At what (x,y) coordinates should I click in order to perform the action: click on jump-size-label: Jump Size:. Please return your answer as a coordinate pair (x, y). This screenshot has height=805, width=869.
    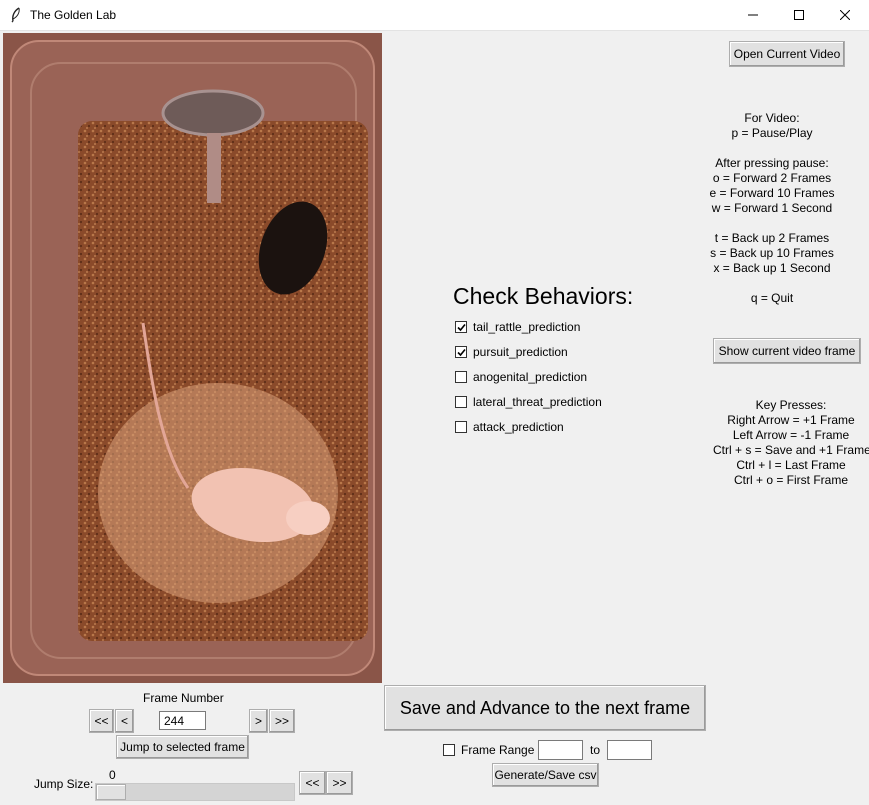
    Looking at the image, I should click on (64, 784).